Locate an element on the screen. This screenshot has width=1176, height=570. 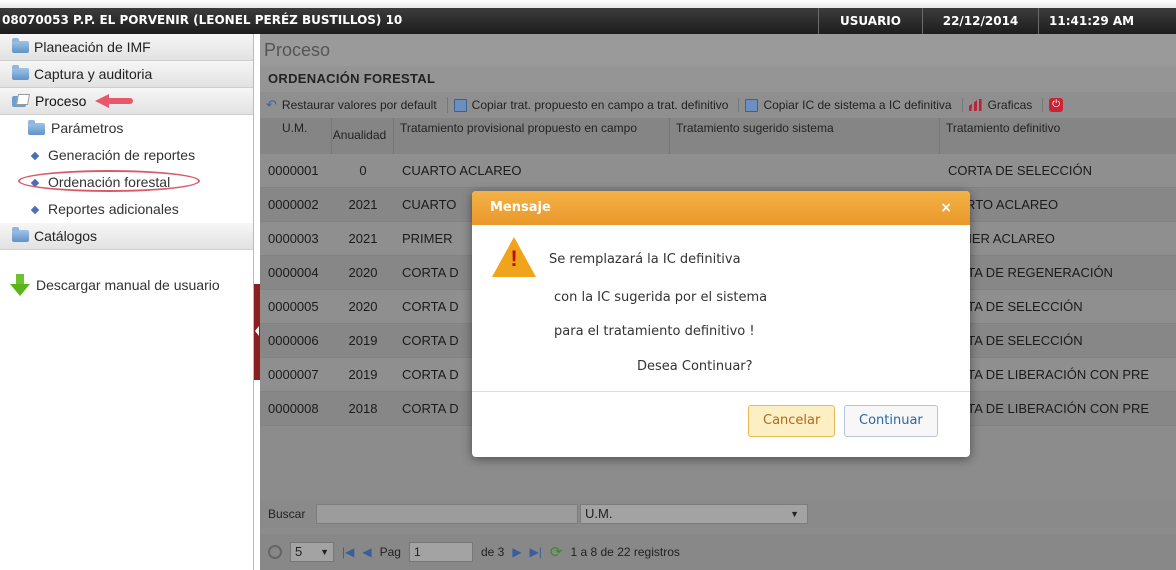
cell-provisional: CUARTO ACLAREO is located at coordinates (462, 170).